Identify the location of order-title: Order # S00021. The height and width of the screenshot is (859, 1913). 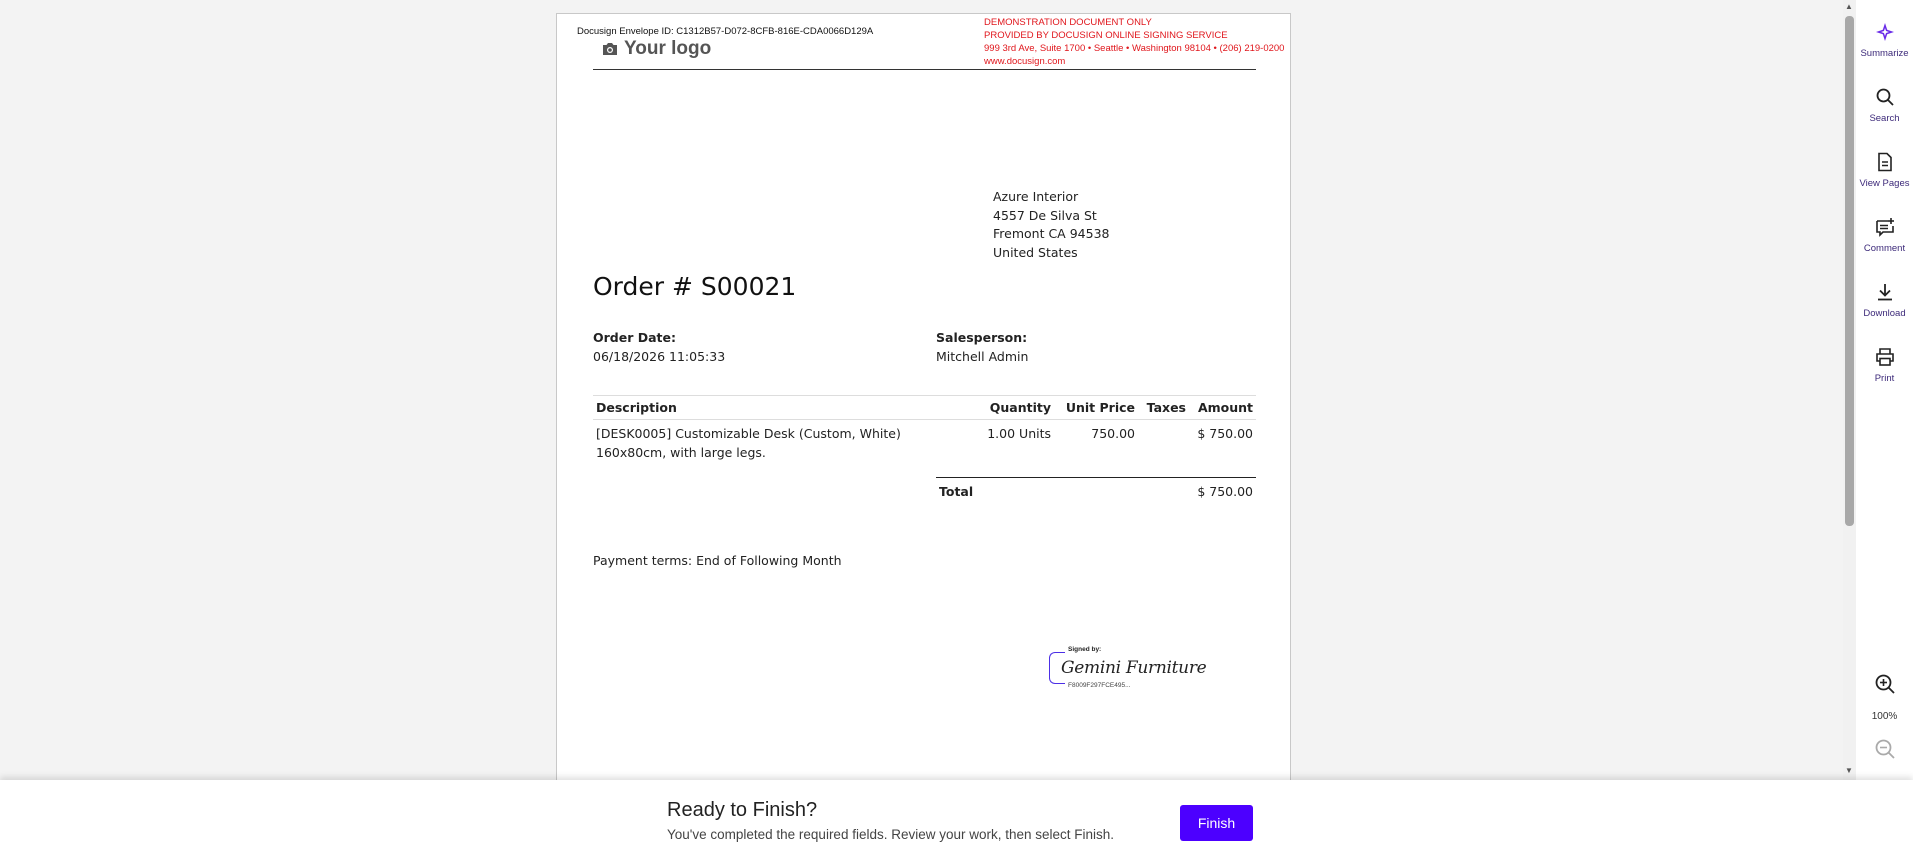
(695, 286).